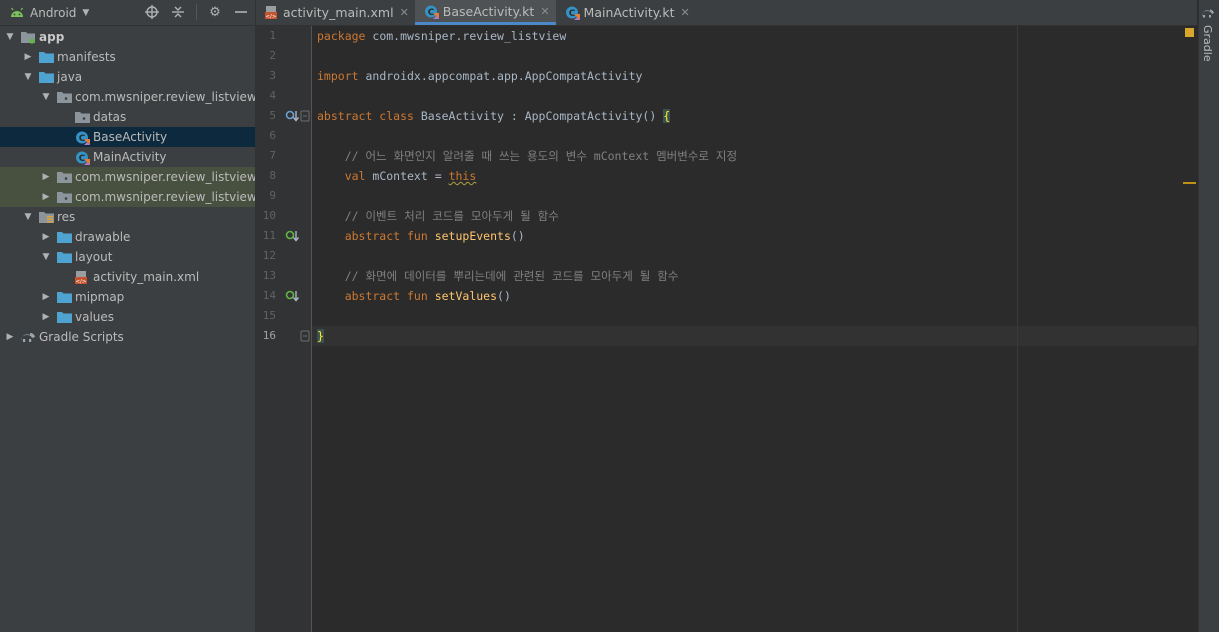  What do you see at coordinates (1210, 35) in the screenshot?
I see `gradle-tool-button: Gradle` at bounding box center [1210, 35].